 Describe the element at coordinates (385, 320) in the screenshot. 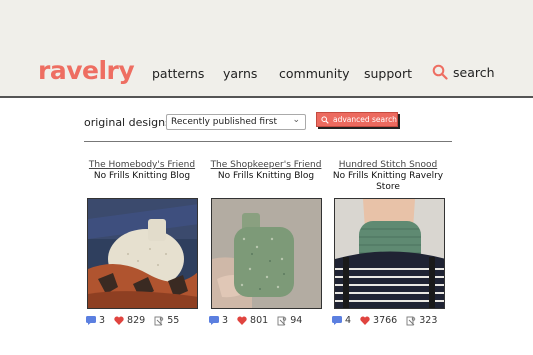

I see `favorite-count: 3766` at that location.